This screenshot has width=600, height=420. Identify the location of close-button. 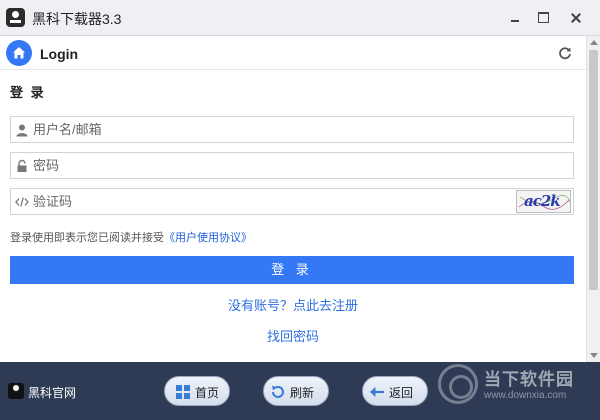
(576, 18).